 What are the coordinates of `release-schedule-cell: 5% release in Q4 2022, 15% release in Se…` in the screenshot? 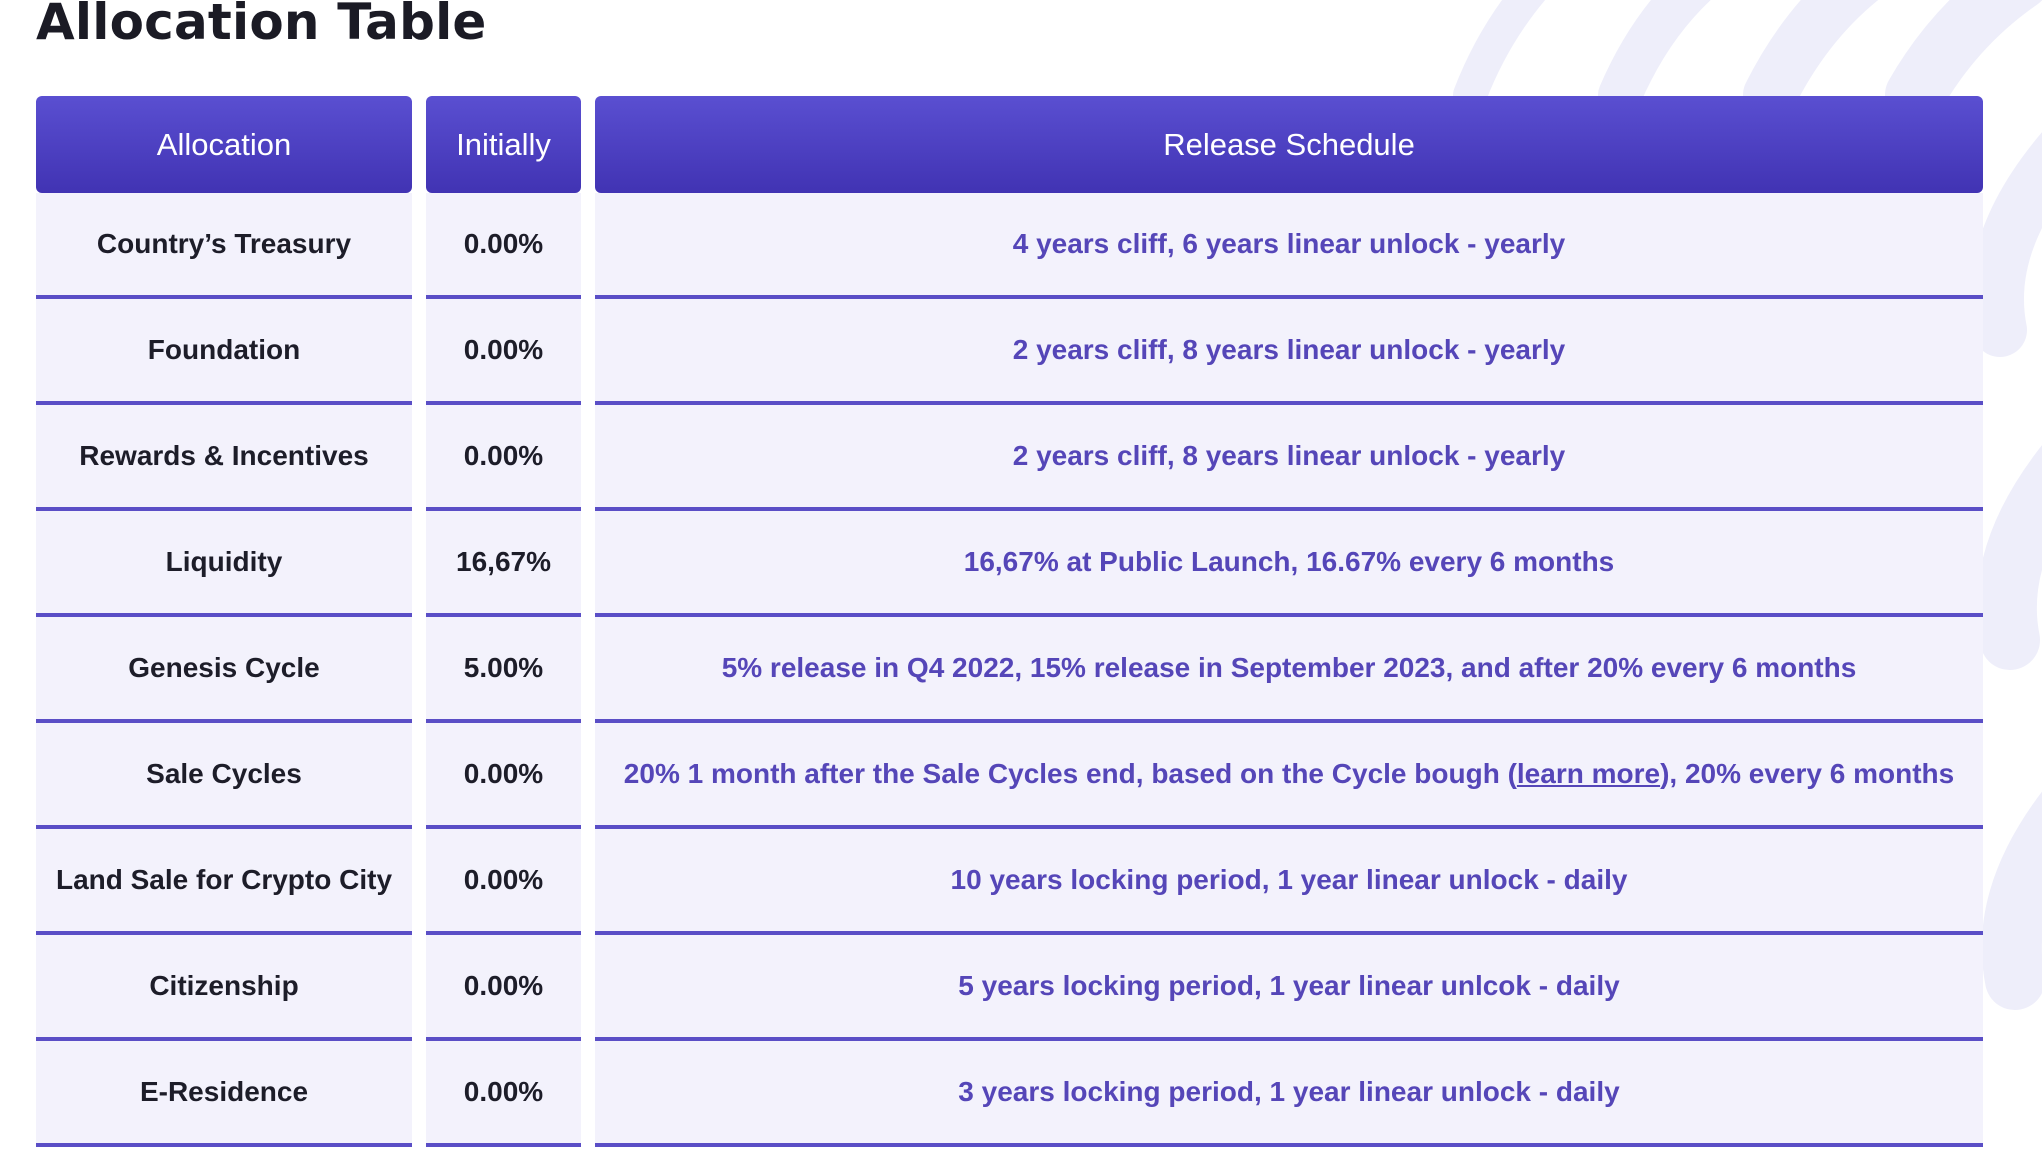 It's located at (1289, 670).